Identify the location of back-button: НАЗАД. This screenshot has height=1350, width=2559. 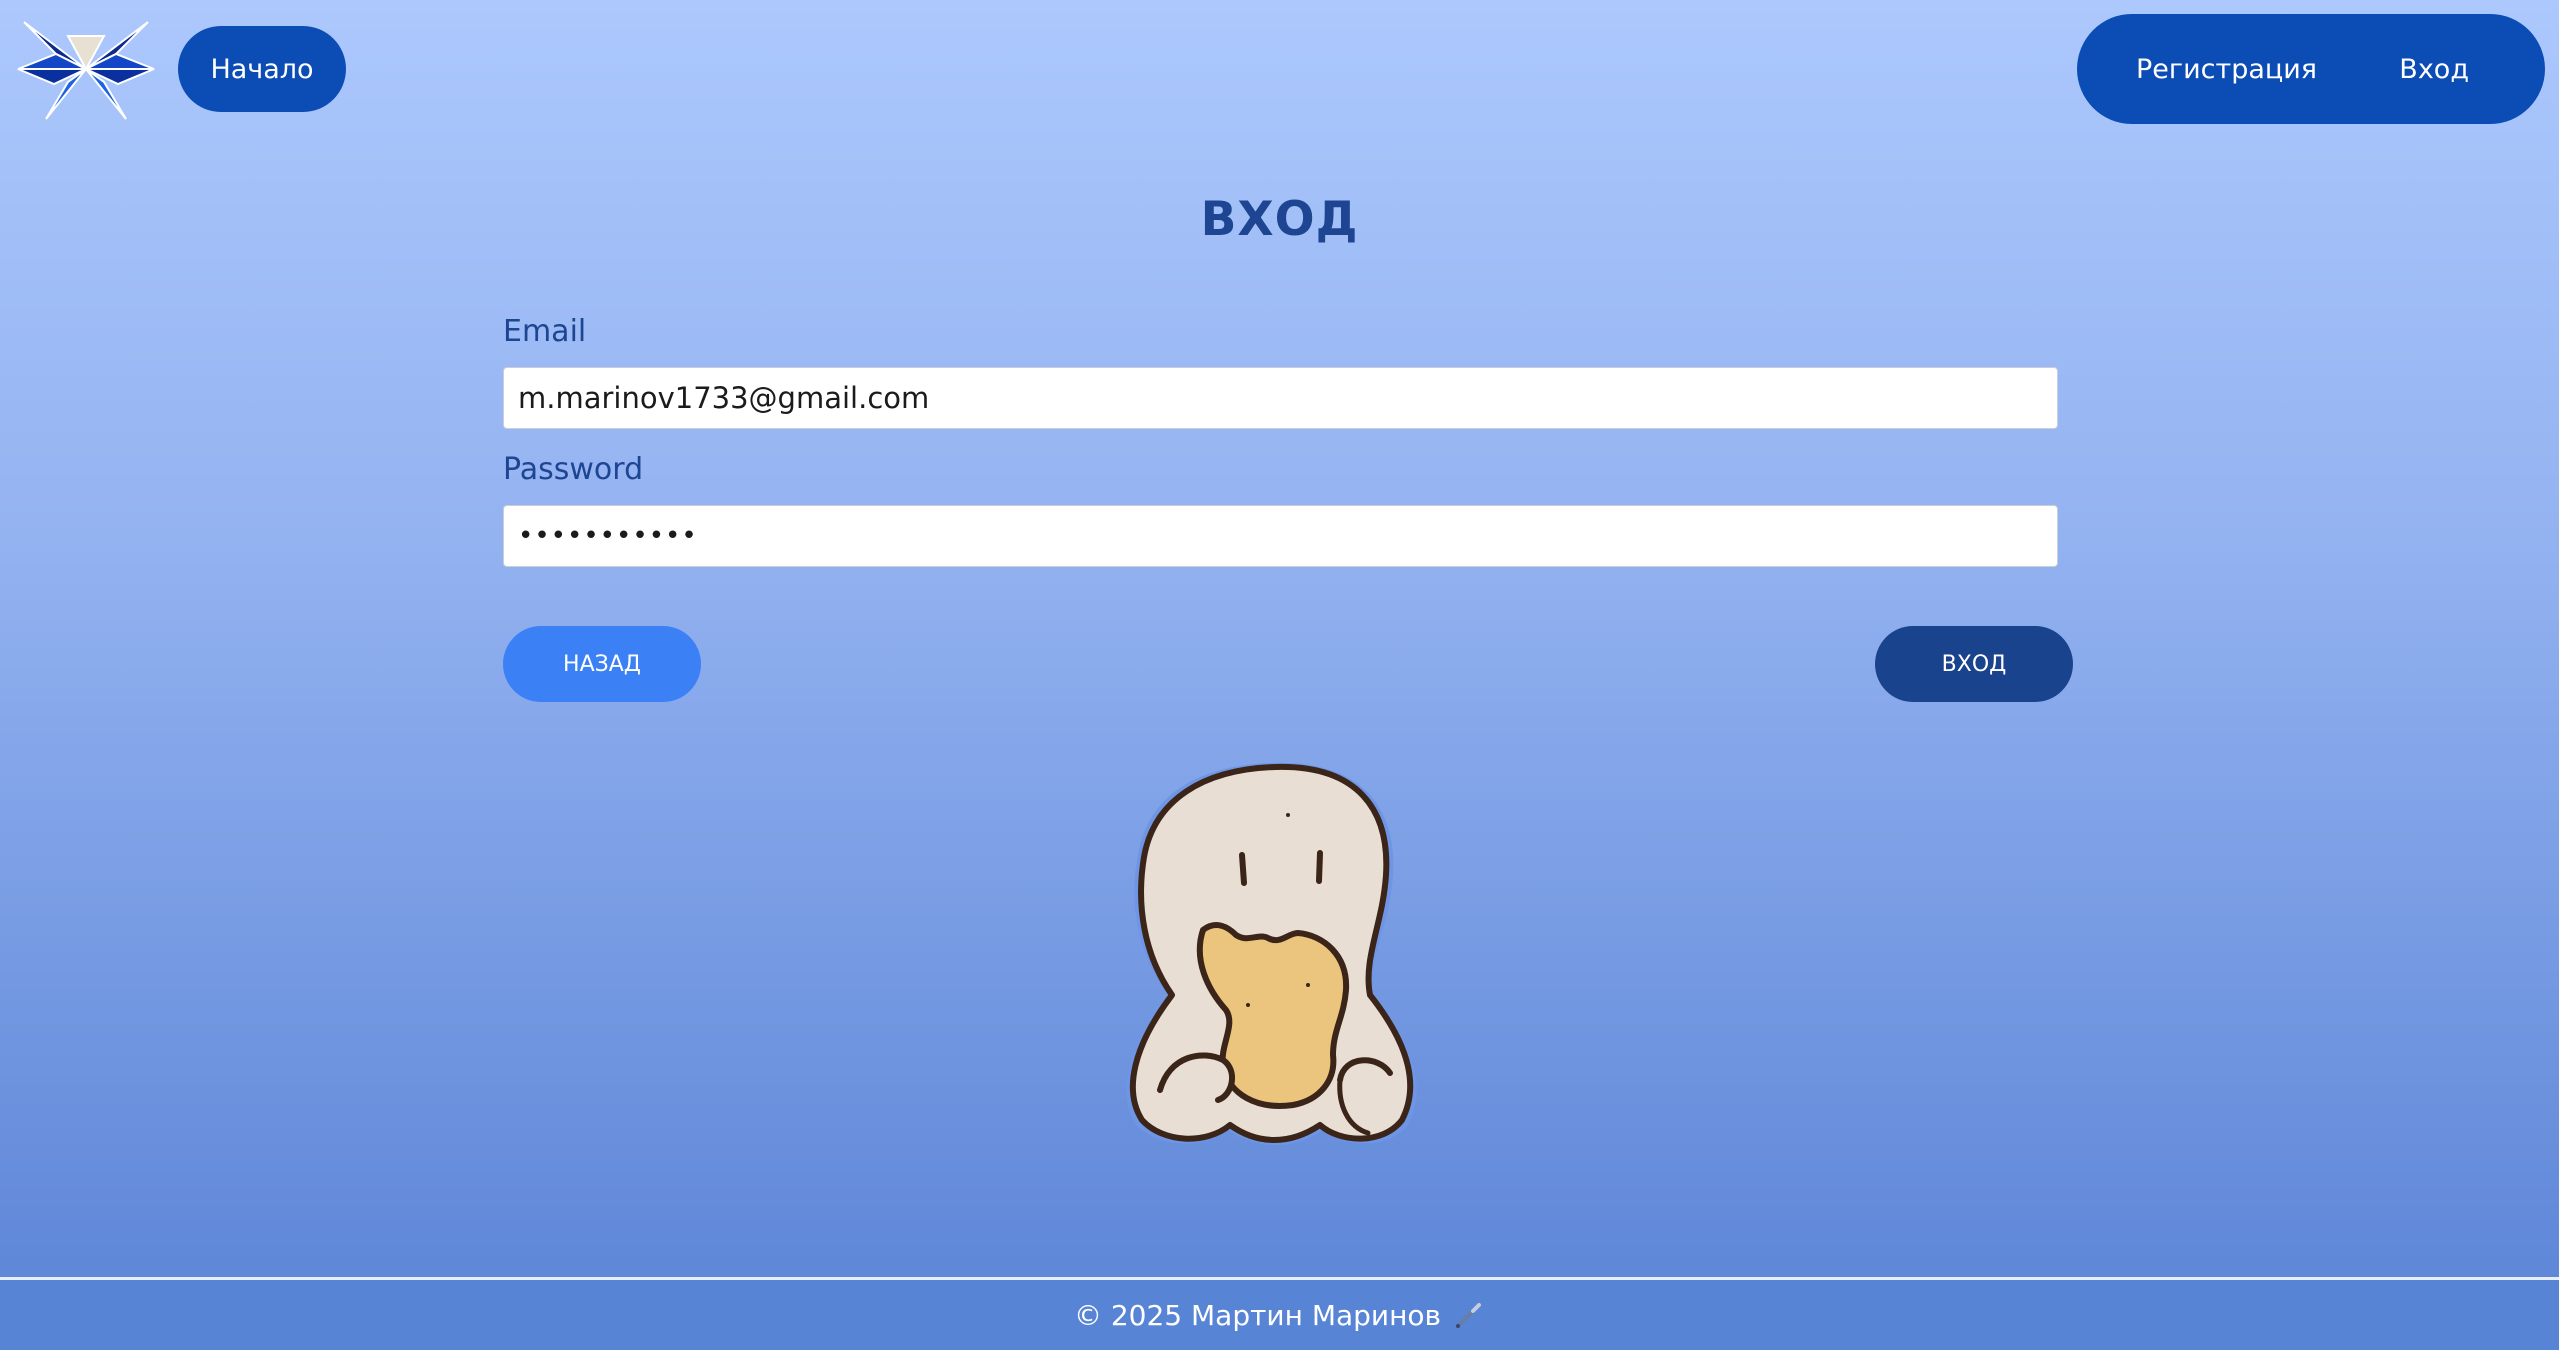
(602, 664).